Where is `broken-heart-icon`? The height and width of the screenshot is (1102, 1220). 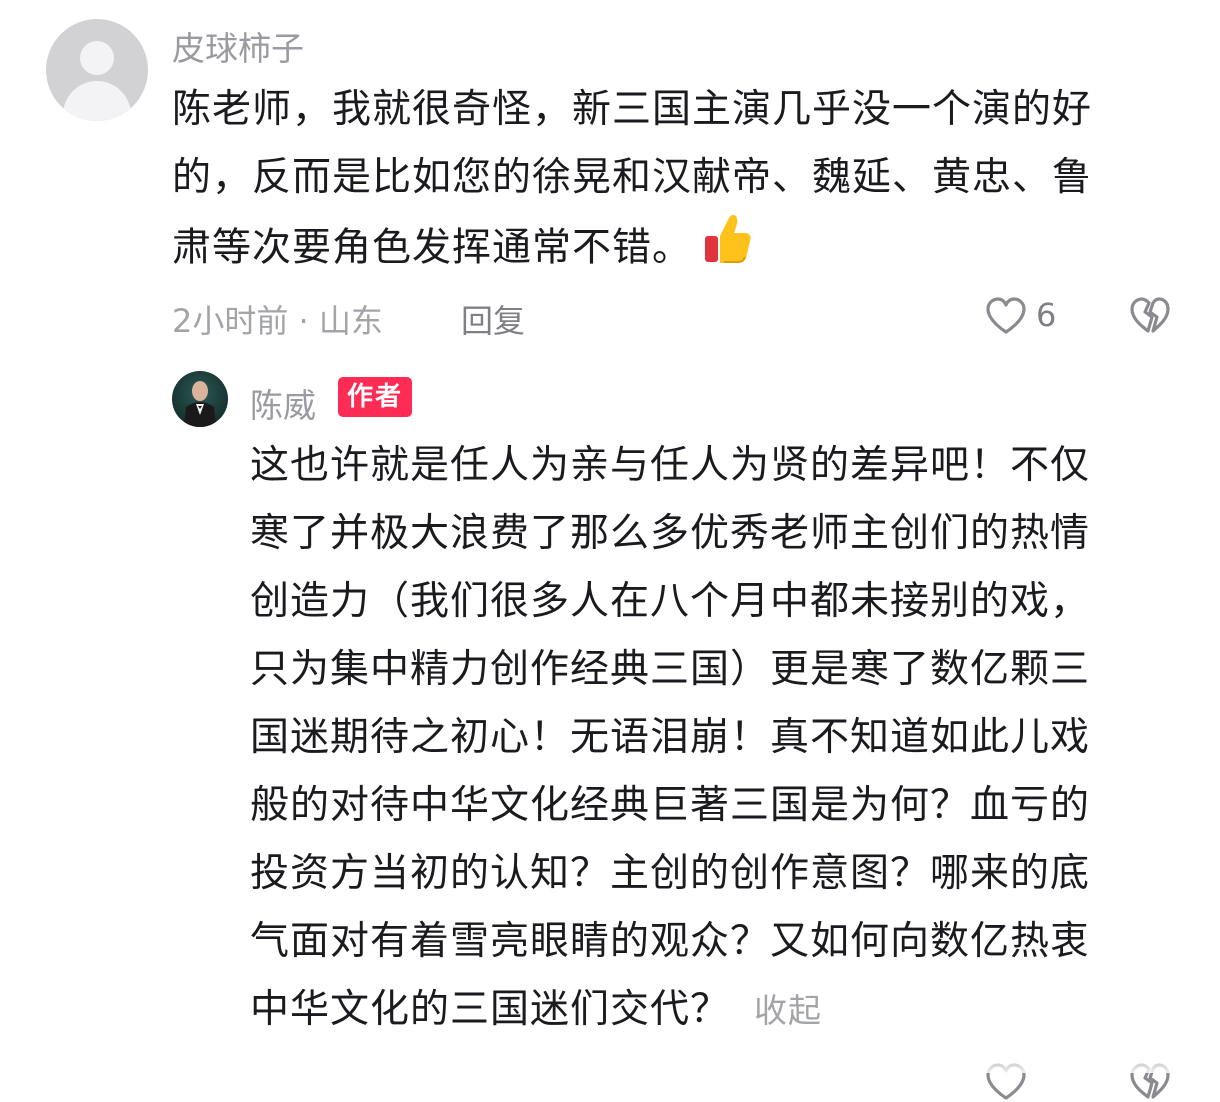
broken-heart-icon is located at coordinates (1150, 316).